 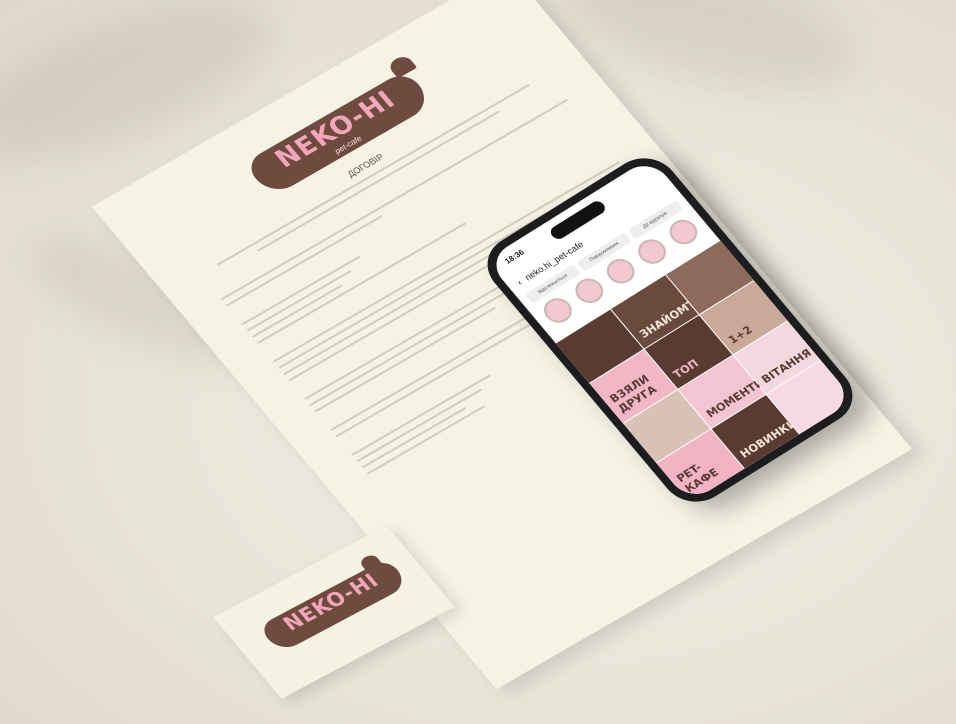 What do you see at coordinates (519, 282) in the screenshot?
I see `back-arrow-icon: ‹` at bounding box center [519, 282].